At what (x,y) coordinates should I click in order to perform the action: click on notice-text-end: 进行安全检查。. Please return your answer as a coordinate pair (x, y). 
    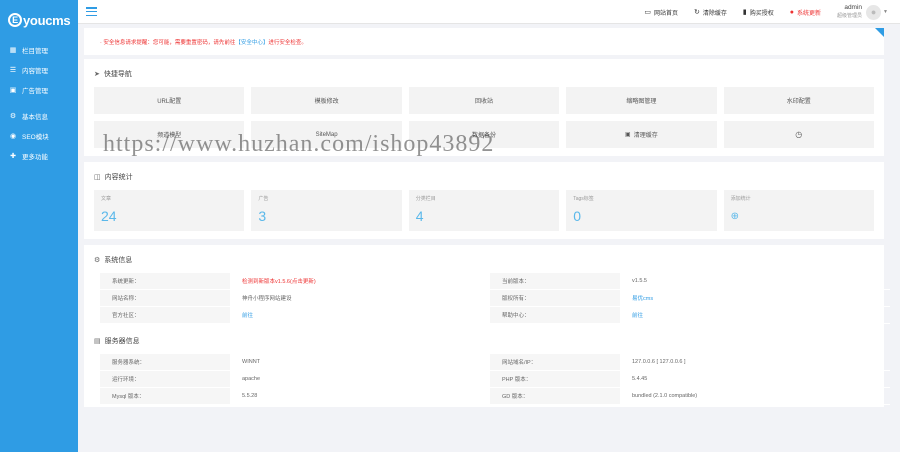
    Looking at the image, I should click on (287, 42).